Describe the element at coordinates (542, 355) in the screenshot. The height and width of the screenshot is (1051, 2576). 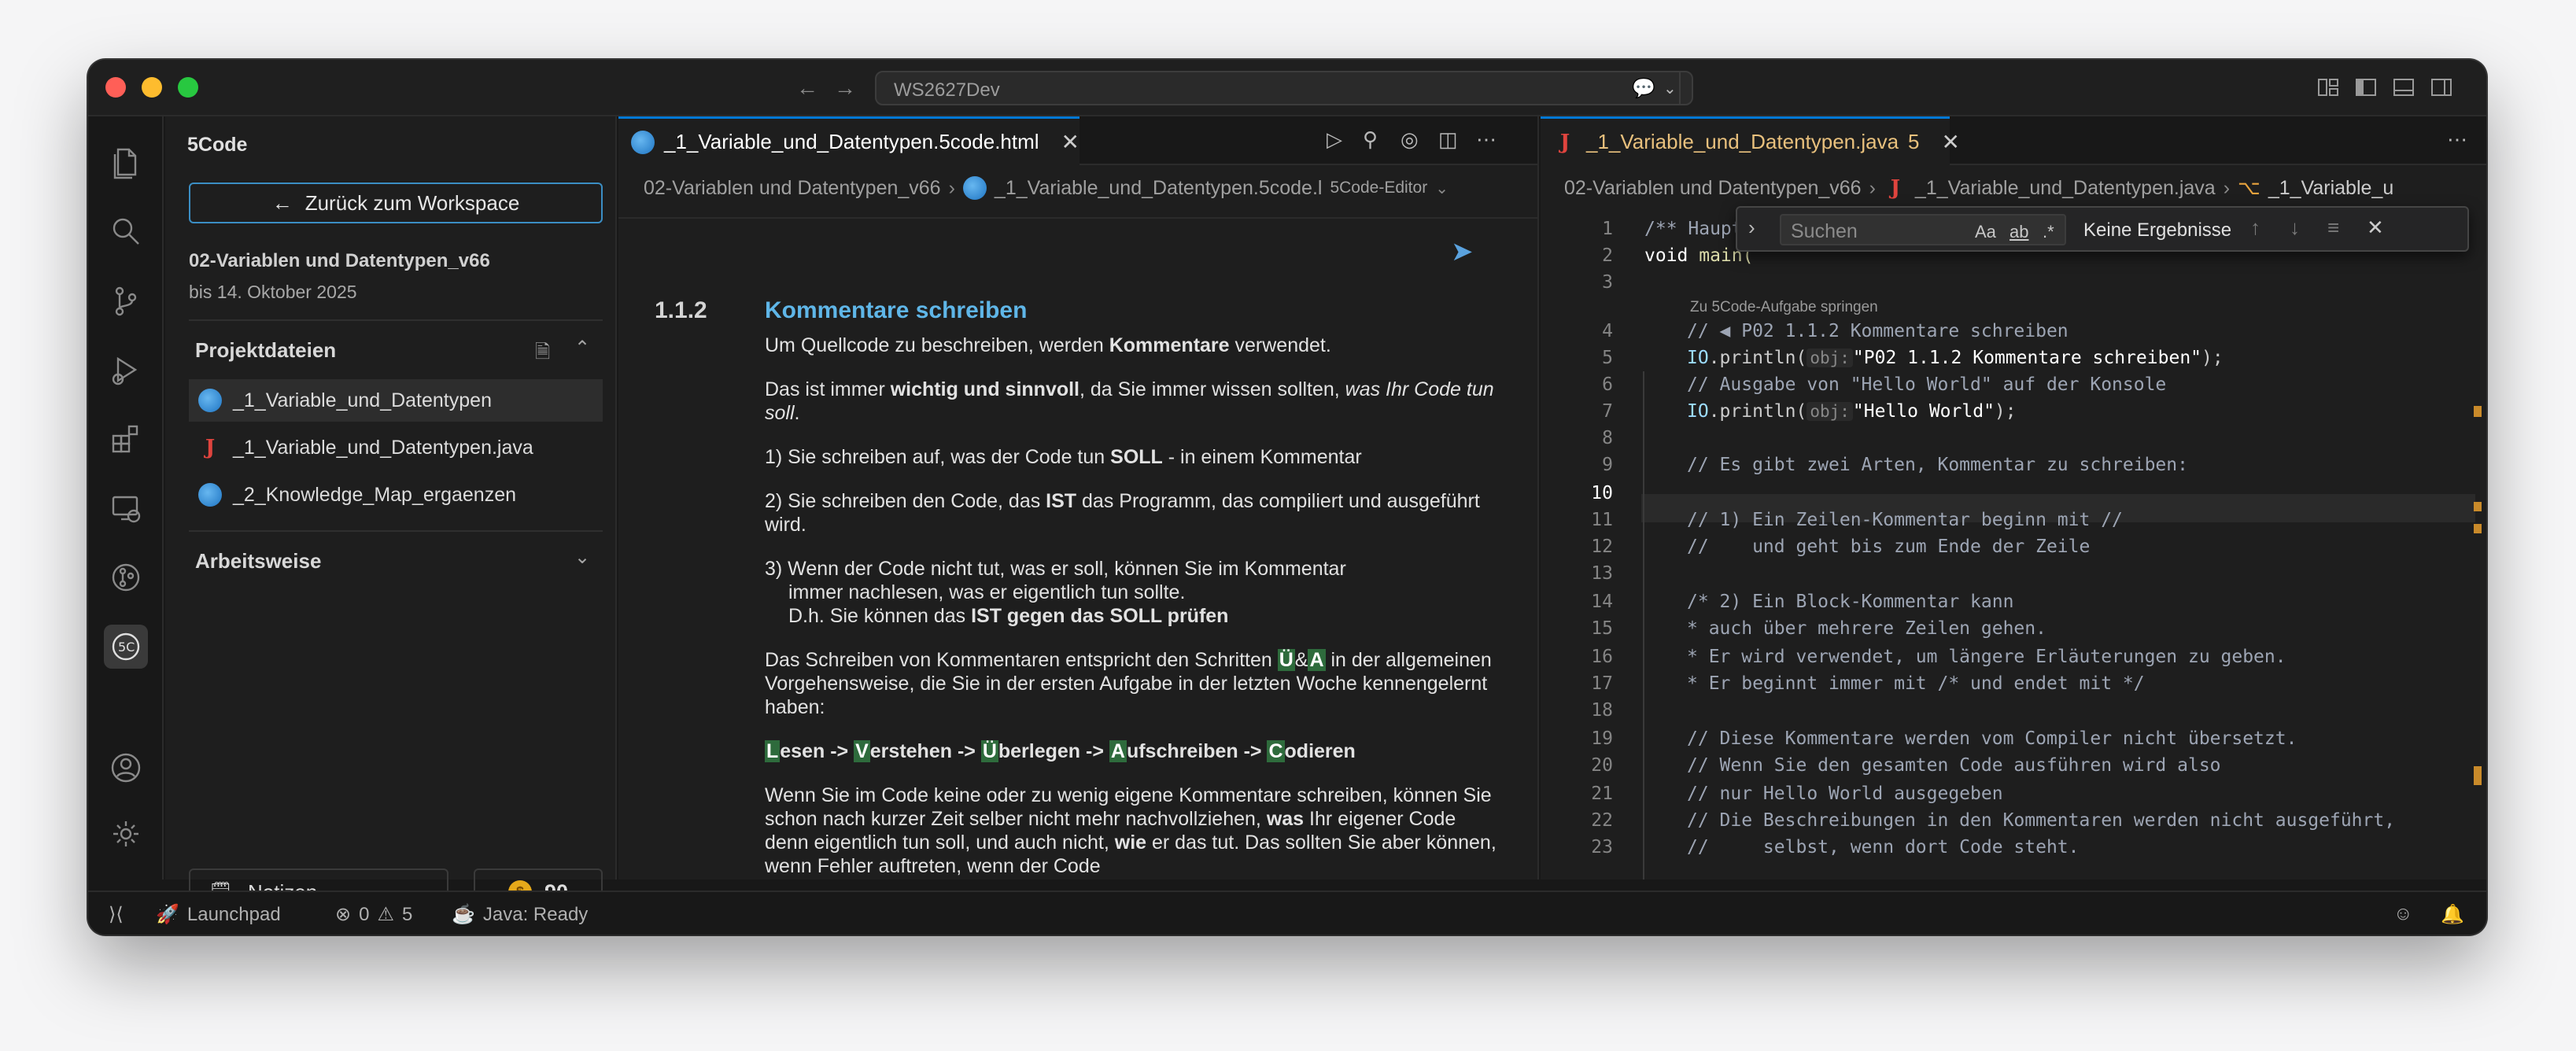
I see `new-file-icon: 🗎` at that location.